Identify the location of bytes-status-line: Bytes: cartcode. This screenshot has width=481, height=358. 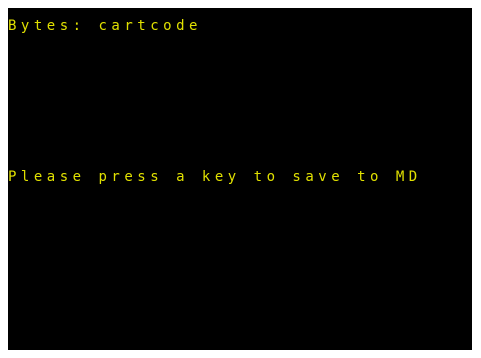
(105, 26).